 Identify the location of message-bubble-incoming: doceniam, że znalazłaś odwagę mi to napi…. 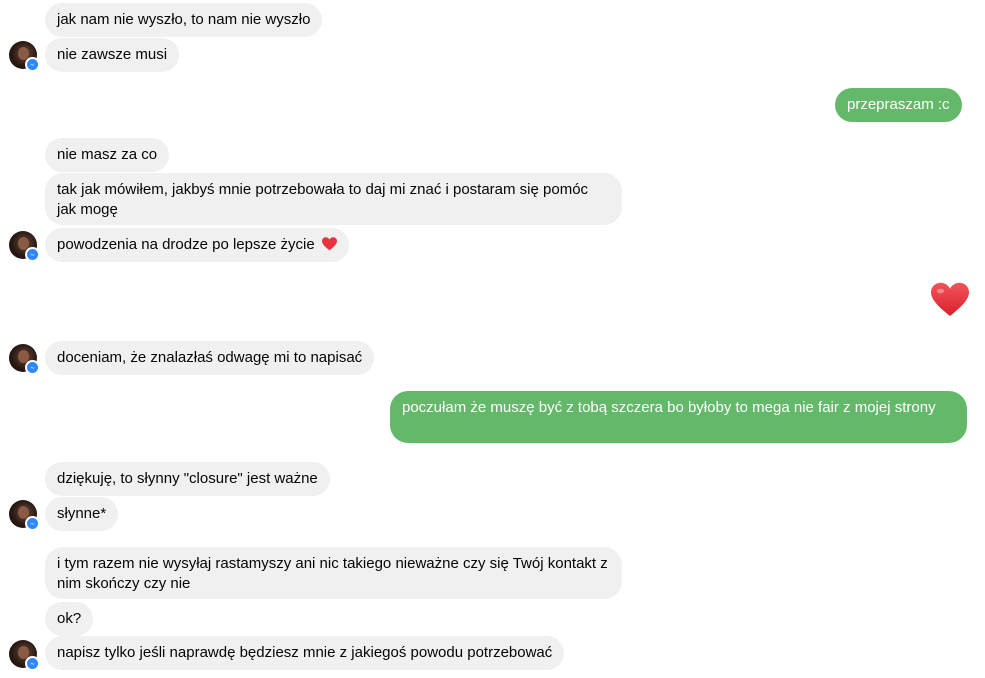
(210, 358).